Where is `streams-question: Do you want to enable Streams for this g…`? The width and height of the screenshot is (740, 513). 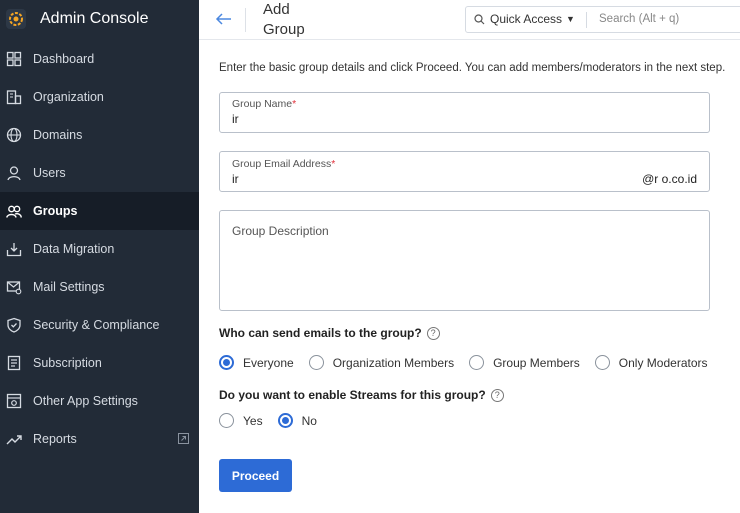 streams-question: Do you want to enable Streams for this g… is located at coordinates (361, 395).